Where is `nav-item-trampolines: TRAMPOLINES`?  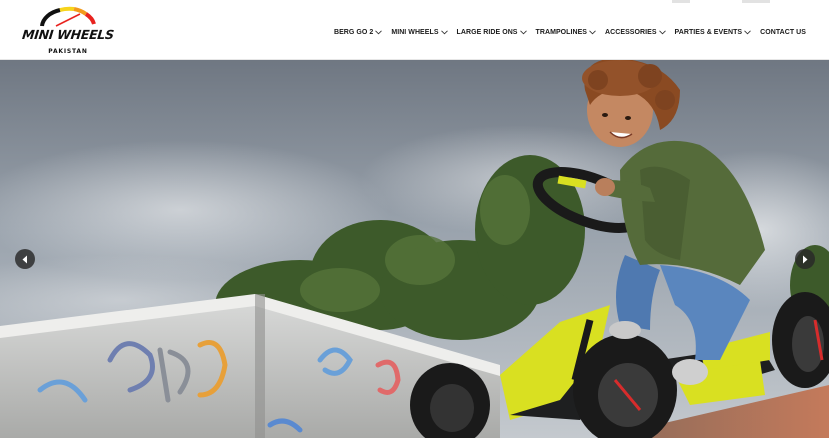
nav-item-trampolines: TRAMPOLINES is located at coordinates (566, 32).